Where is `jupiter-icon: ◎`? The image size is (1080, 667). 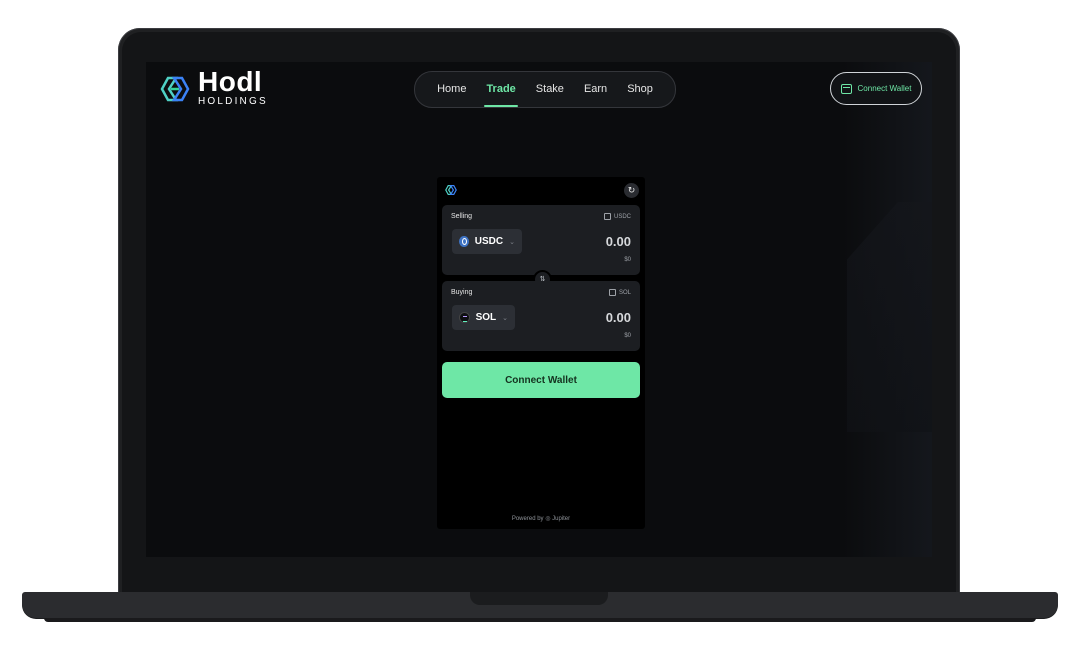
jupiter-icon: ◎ is located at coordinates (548, 519).